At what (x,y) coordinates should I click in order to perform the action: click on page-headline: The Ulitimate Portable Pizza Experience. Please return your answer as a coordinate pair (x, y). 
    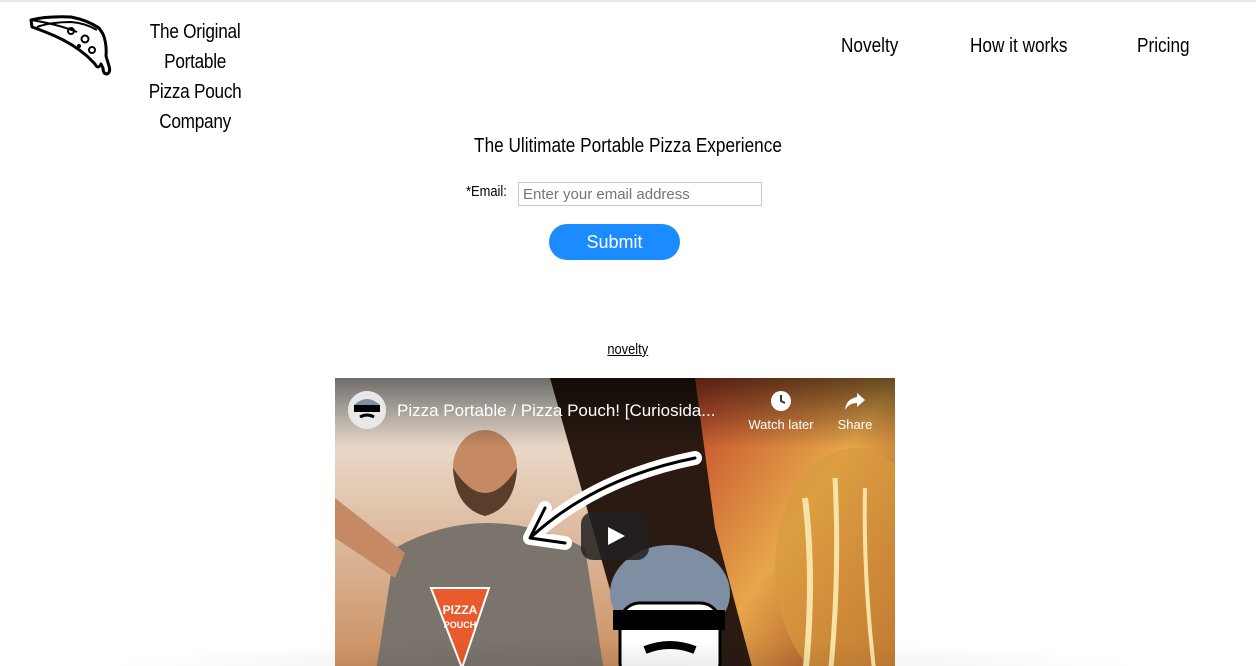
    Looking at the image, I should click on (628, 146).